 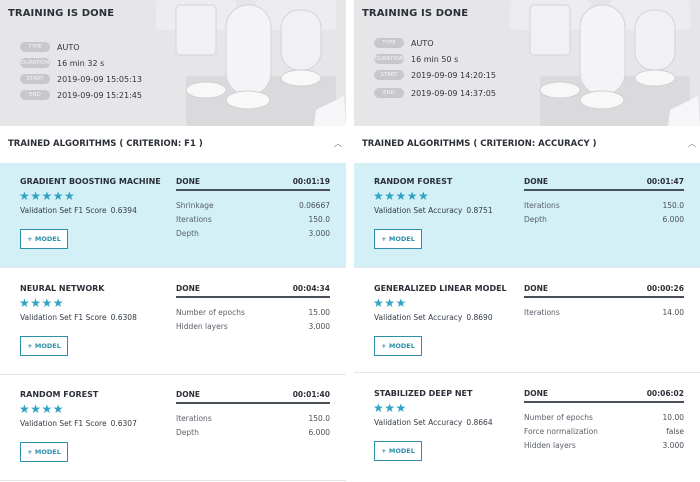 What do you see at coordinates (435, 59) in the screenshot?
I see `duration-value: 16 min 50 s` at bounding box center [435, 59].